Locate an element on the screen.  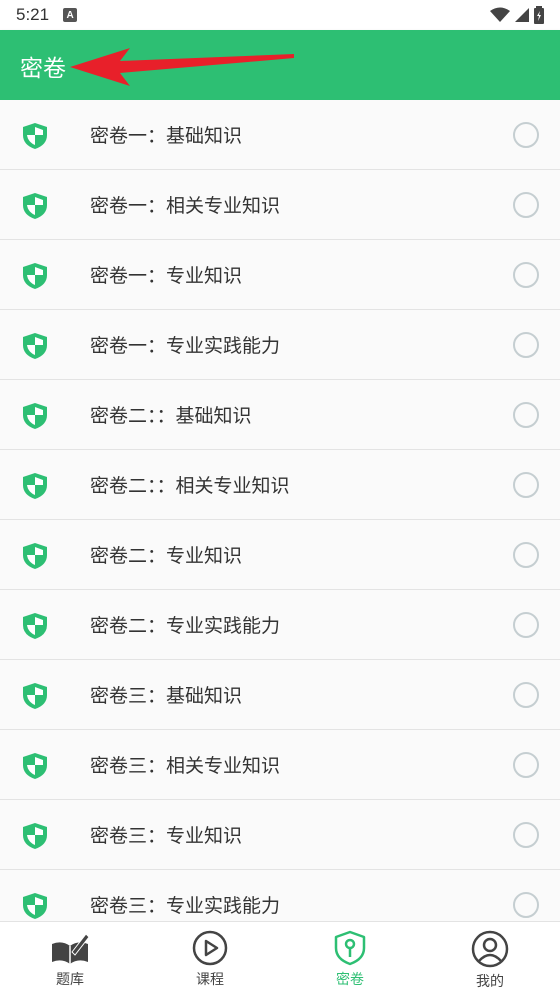
paper-row: 密卷一：相关专业知识 is located at coordinates (280, 205).